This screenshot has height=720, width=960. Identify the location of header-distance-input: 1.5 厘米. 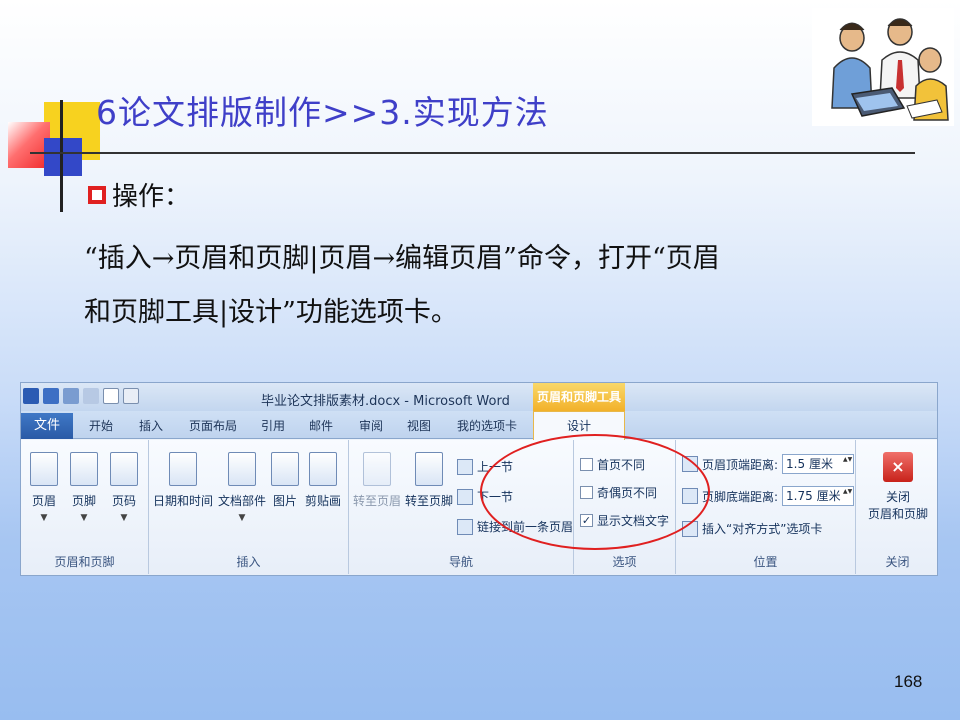
(818, 464).